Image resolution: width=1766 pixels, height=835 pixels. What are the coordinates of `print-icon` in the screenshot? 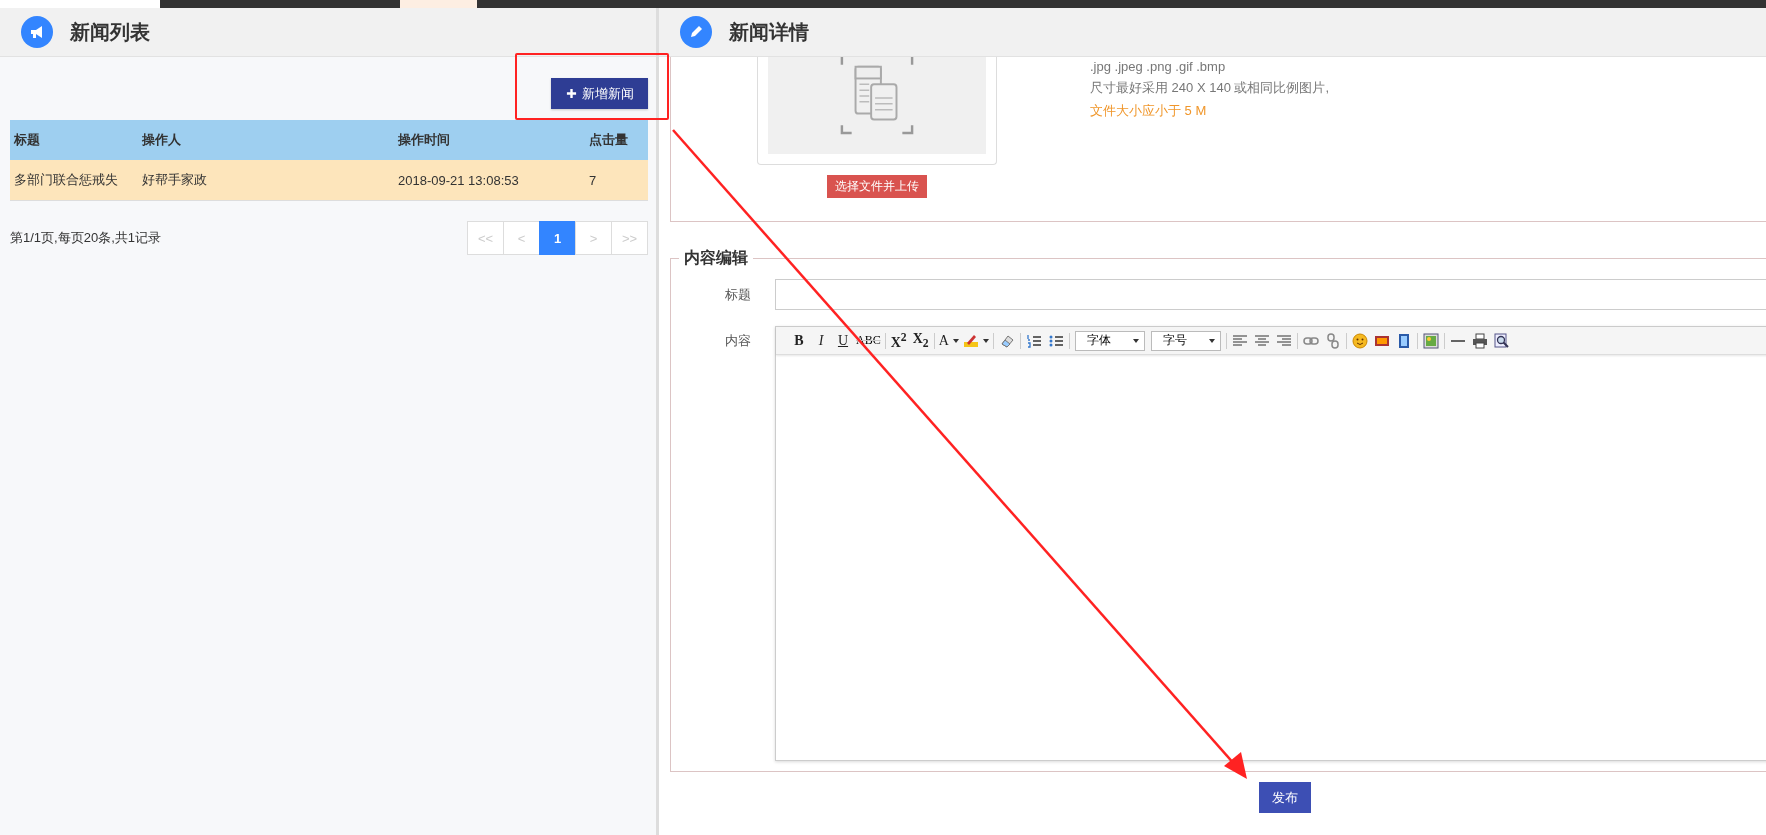 It's located at (1479, 340).